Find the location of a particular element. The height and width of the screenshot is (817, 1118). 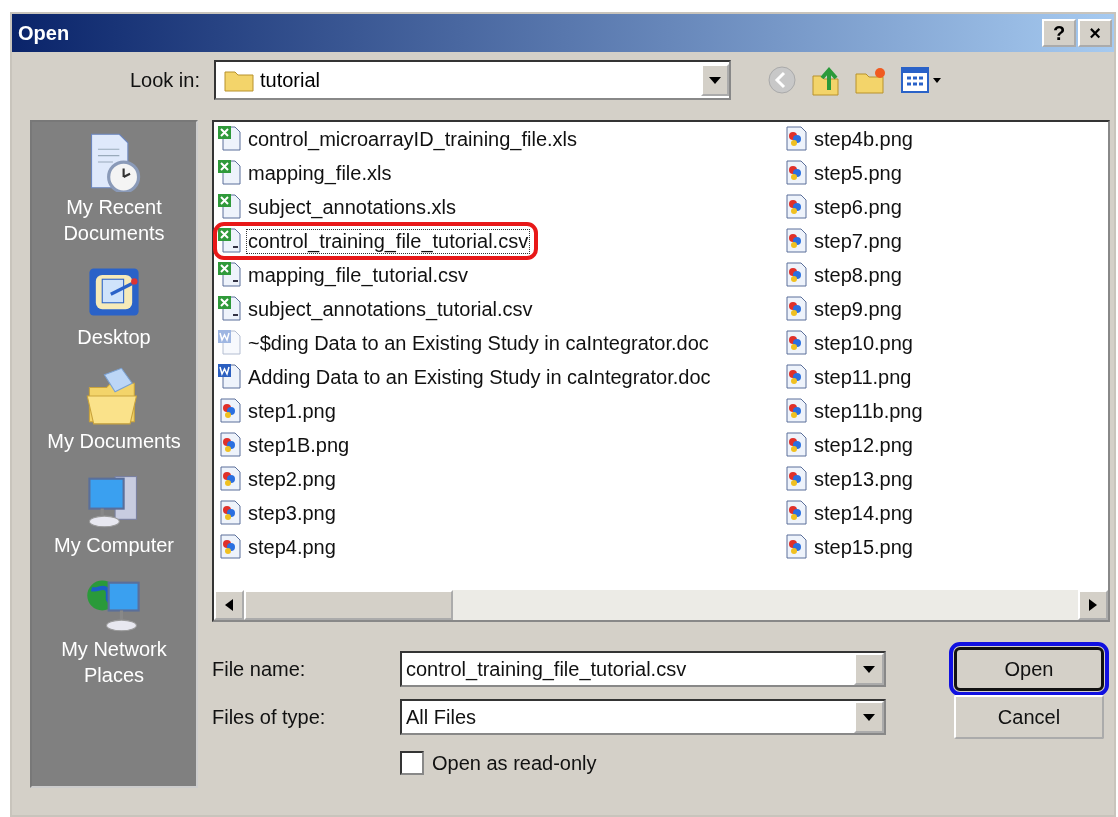

file-item: Adding Data to an Existing Study in caIntegrator.doc is located at coordinates (467, 377).